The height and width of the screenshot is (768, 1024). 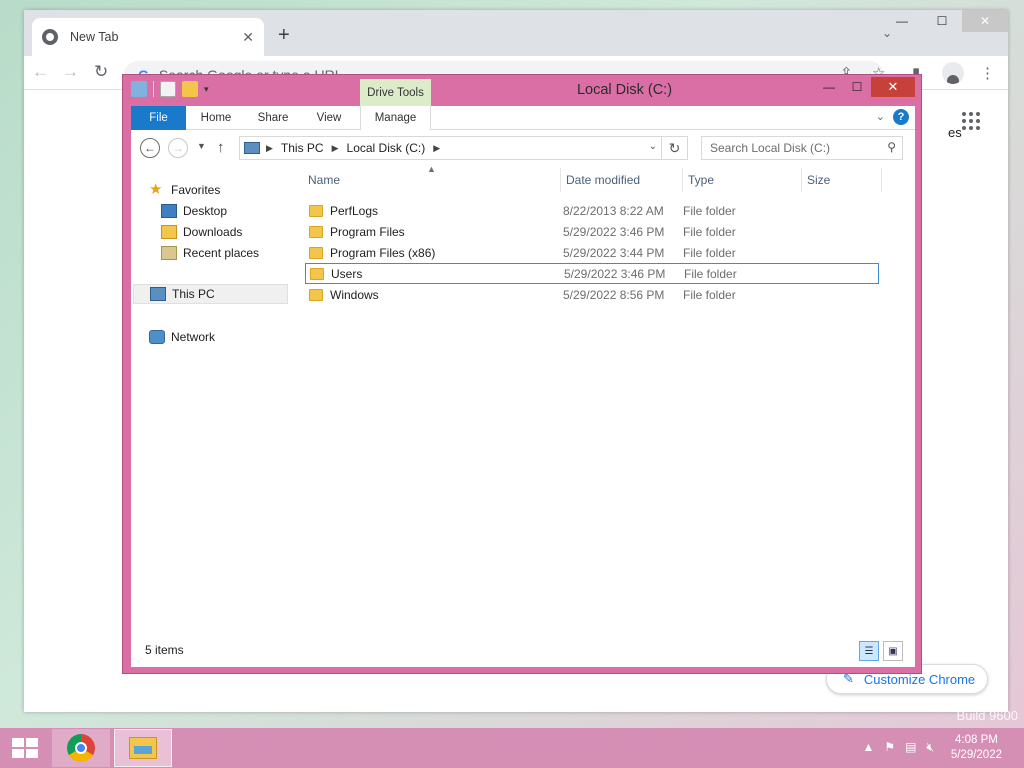 I want to click on taskbar-explorer-button, so click(x=143, y=748).